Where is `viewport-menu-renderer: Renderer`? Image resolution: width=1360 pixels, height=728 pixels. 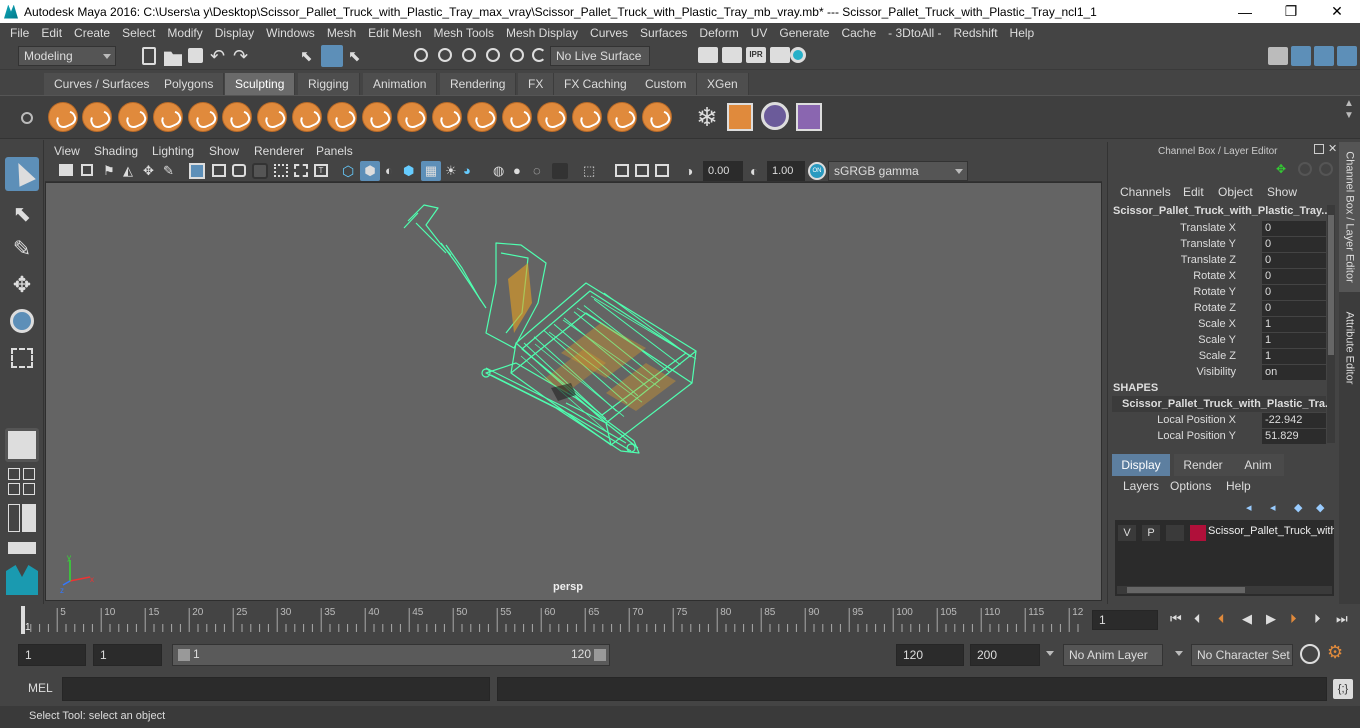 viewport-menu-renderer: Renderer is located at coordinates (279, 151).